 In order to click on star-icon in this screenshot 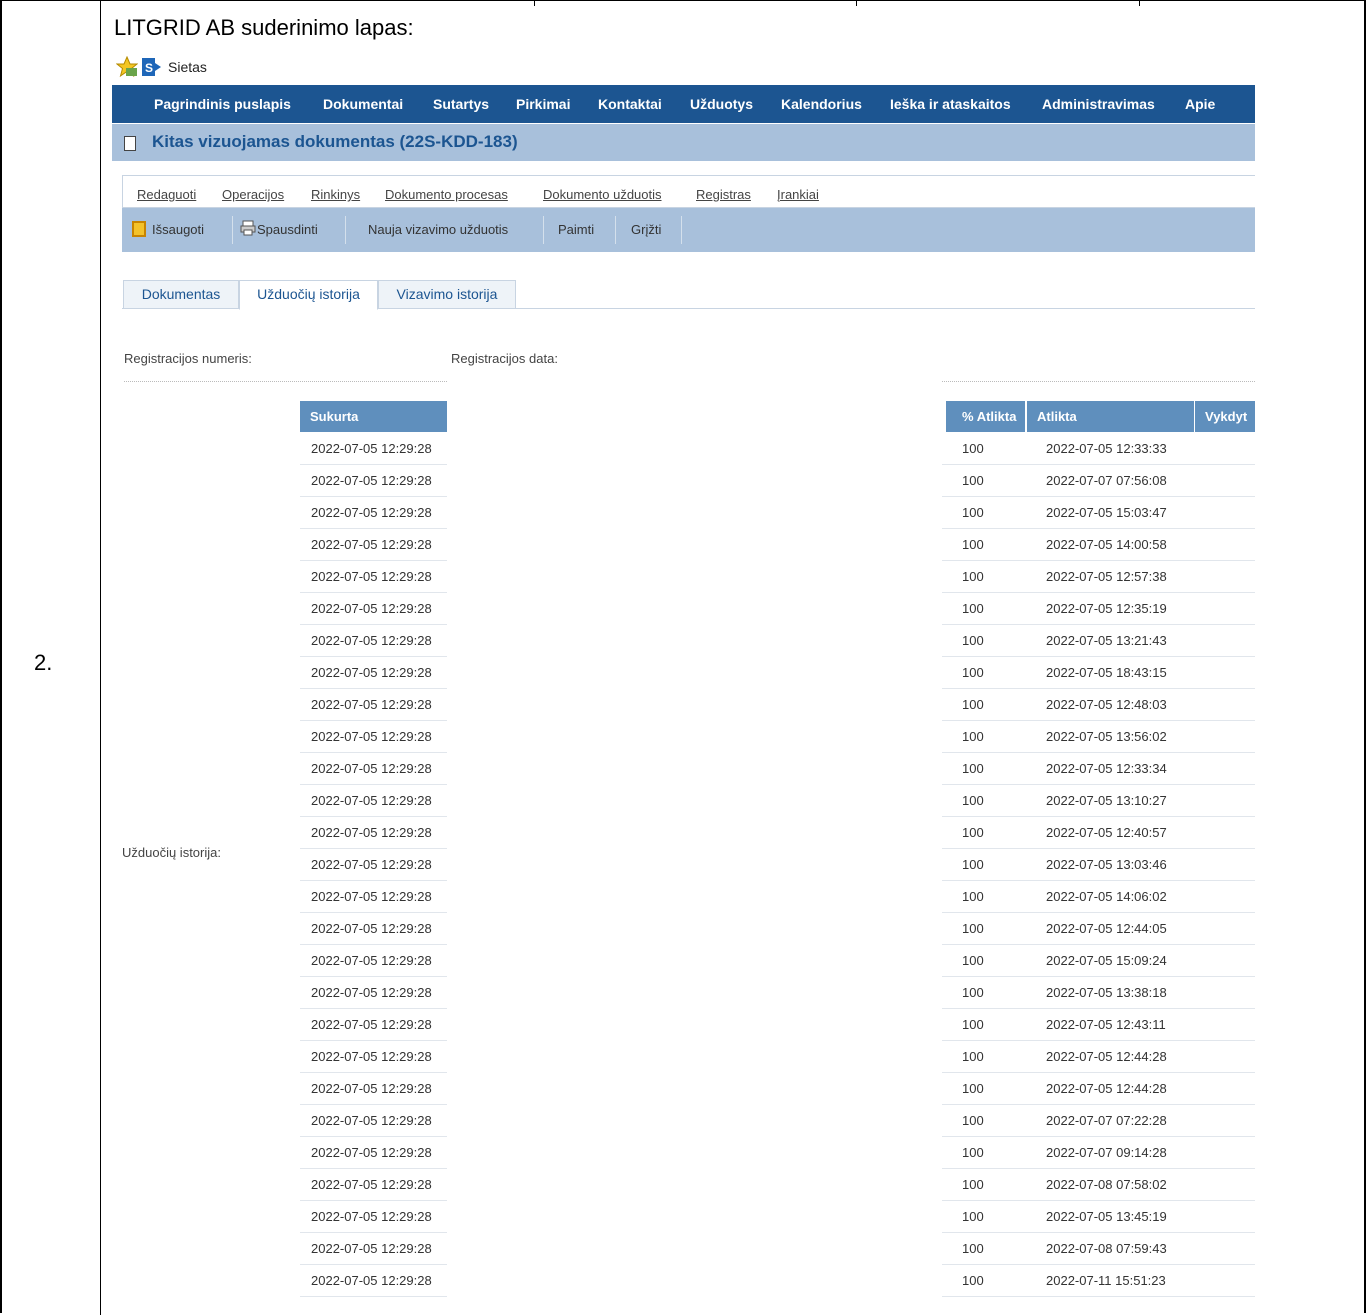, I will do `click(127, 66)`.